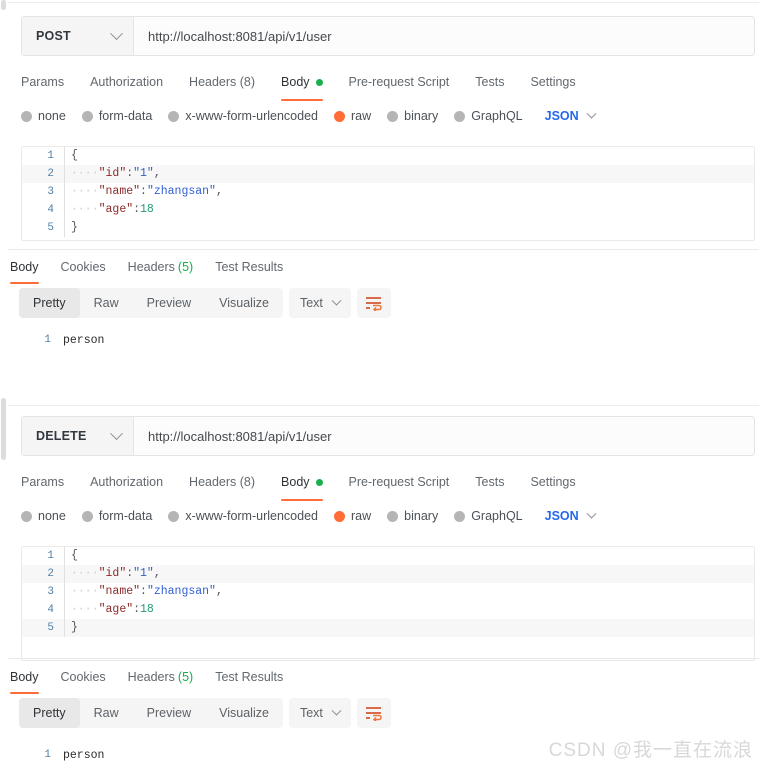  I want to click on tab-label: Test Results, so click(249, 677).